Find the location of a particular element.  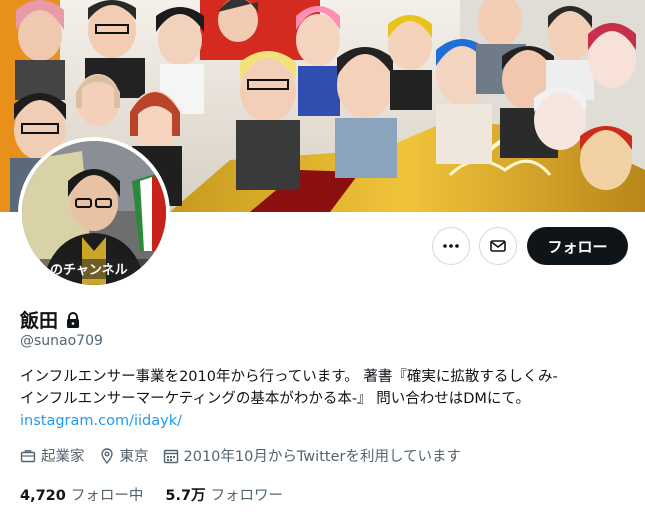

following-stat: 4,720 フォロー中 is located at coordinates (81, 494).